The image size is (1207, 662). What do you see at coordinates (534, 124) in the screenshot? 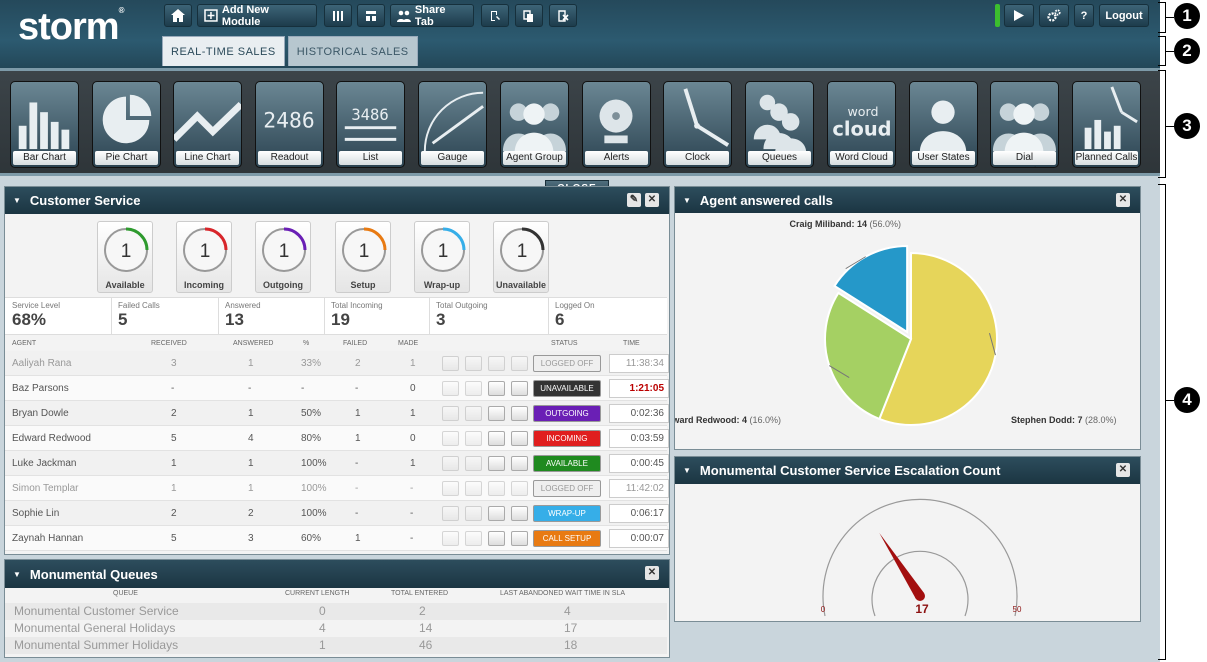
I see `module-agent-group: Agent Group` at bounding box center [534, 124].